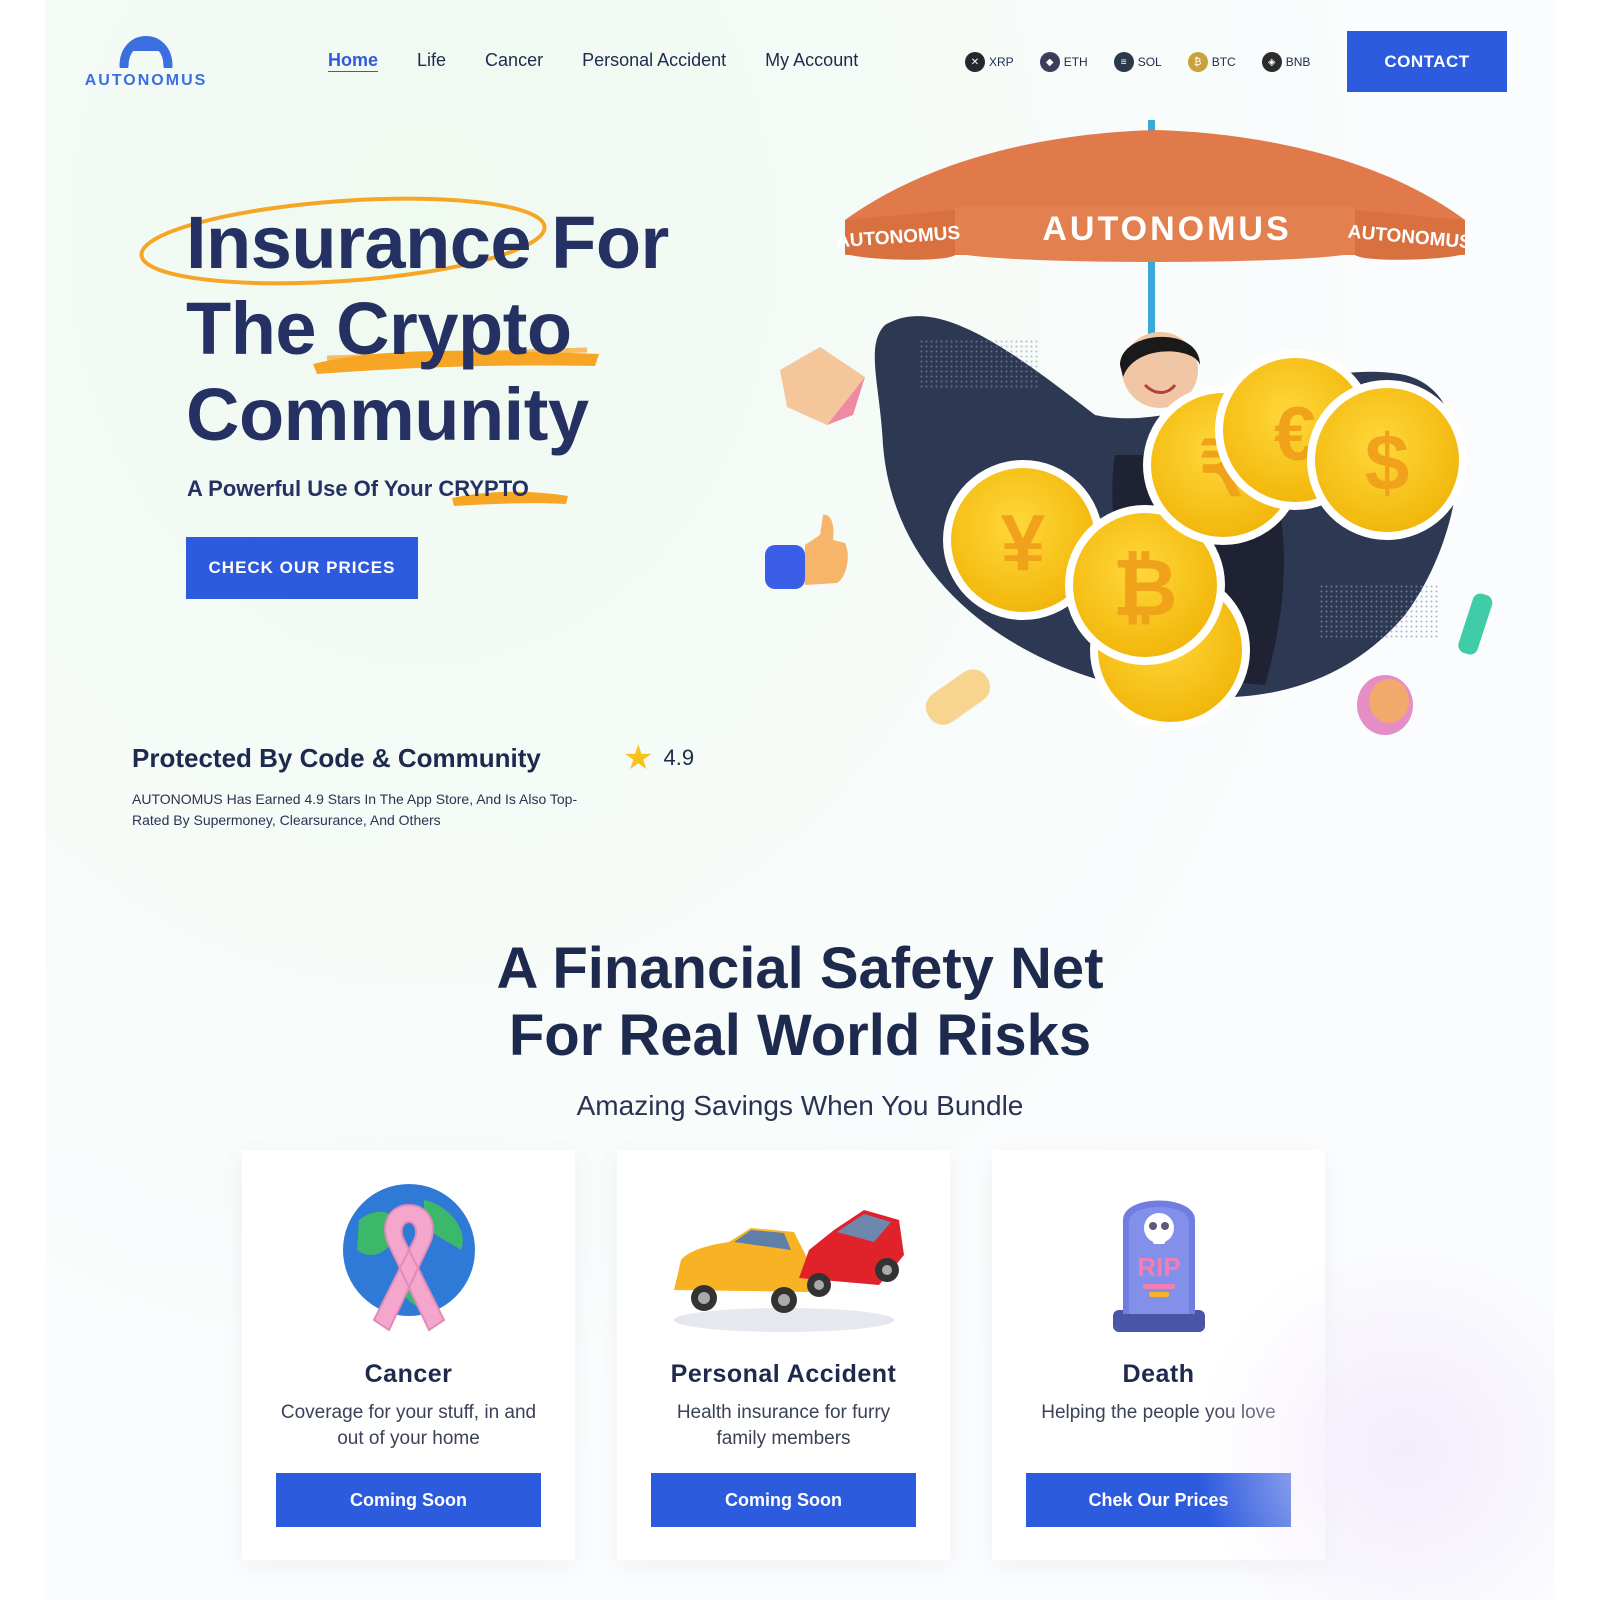  What do you see at coordinates (1158, 1500) in the screenshot?
I see `check-prices-button: Chek Our Prices` at bounding box center [1158, 1500].